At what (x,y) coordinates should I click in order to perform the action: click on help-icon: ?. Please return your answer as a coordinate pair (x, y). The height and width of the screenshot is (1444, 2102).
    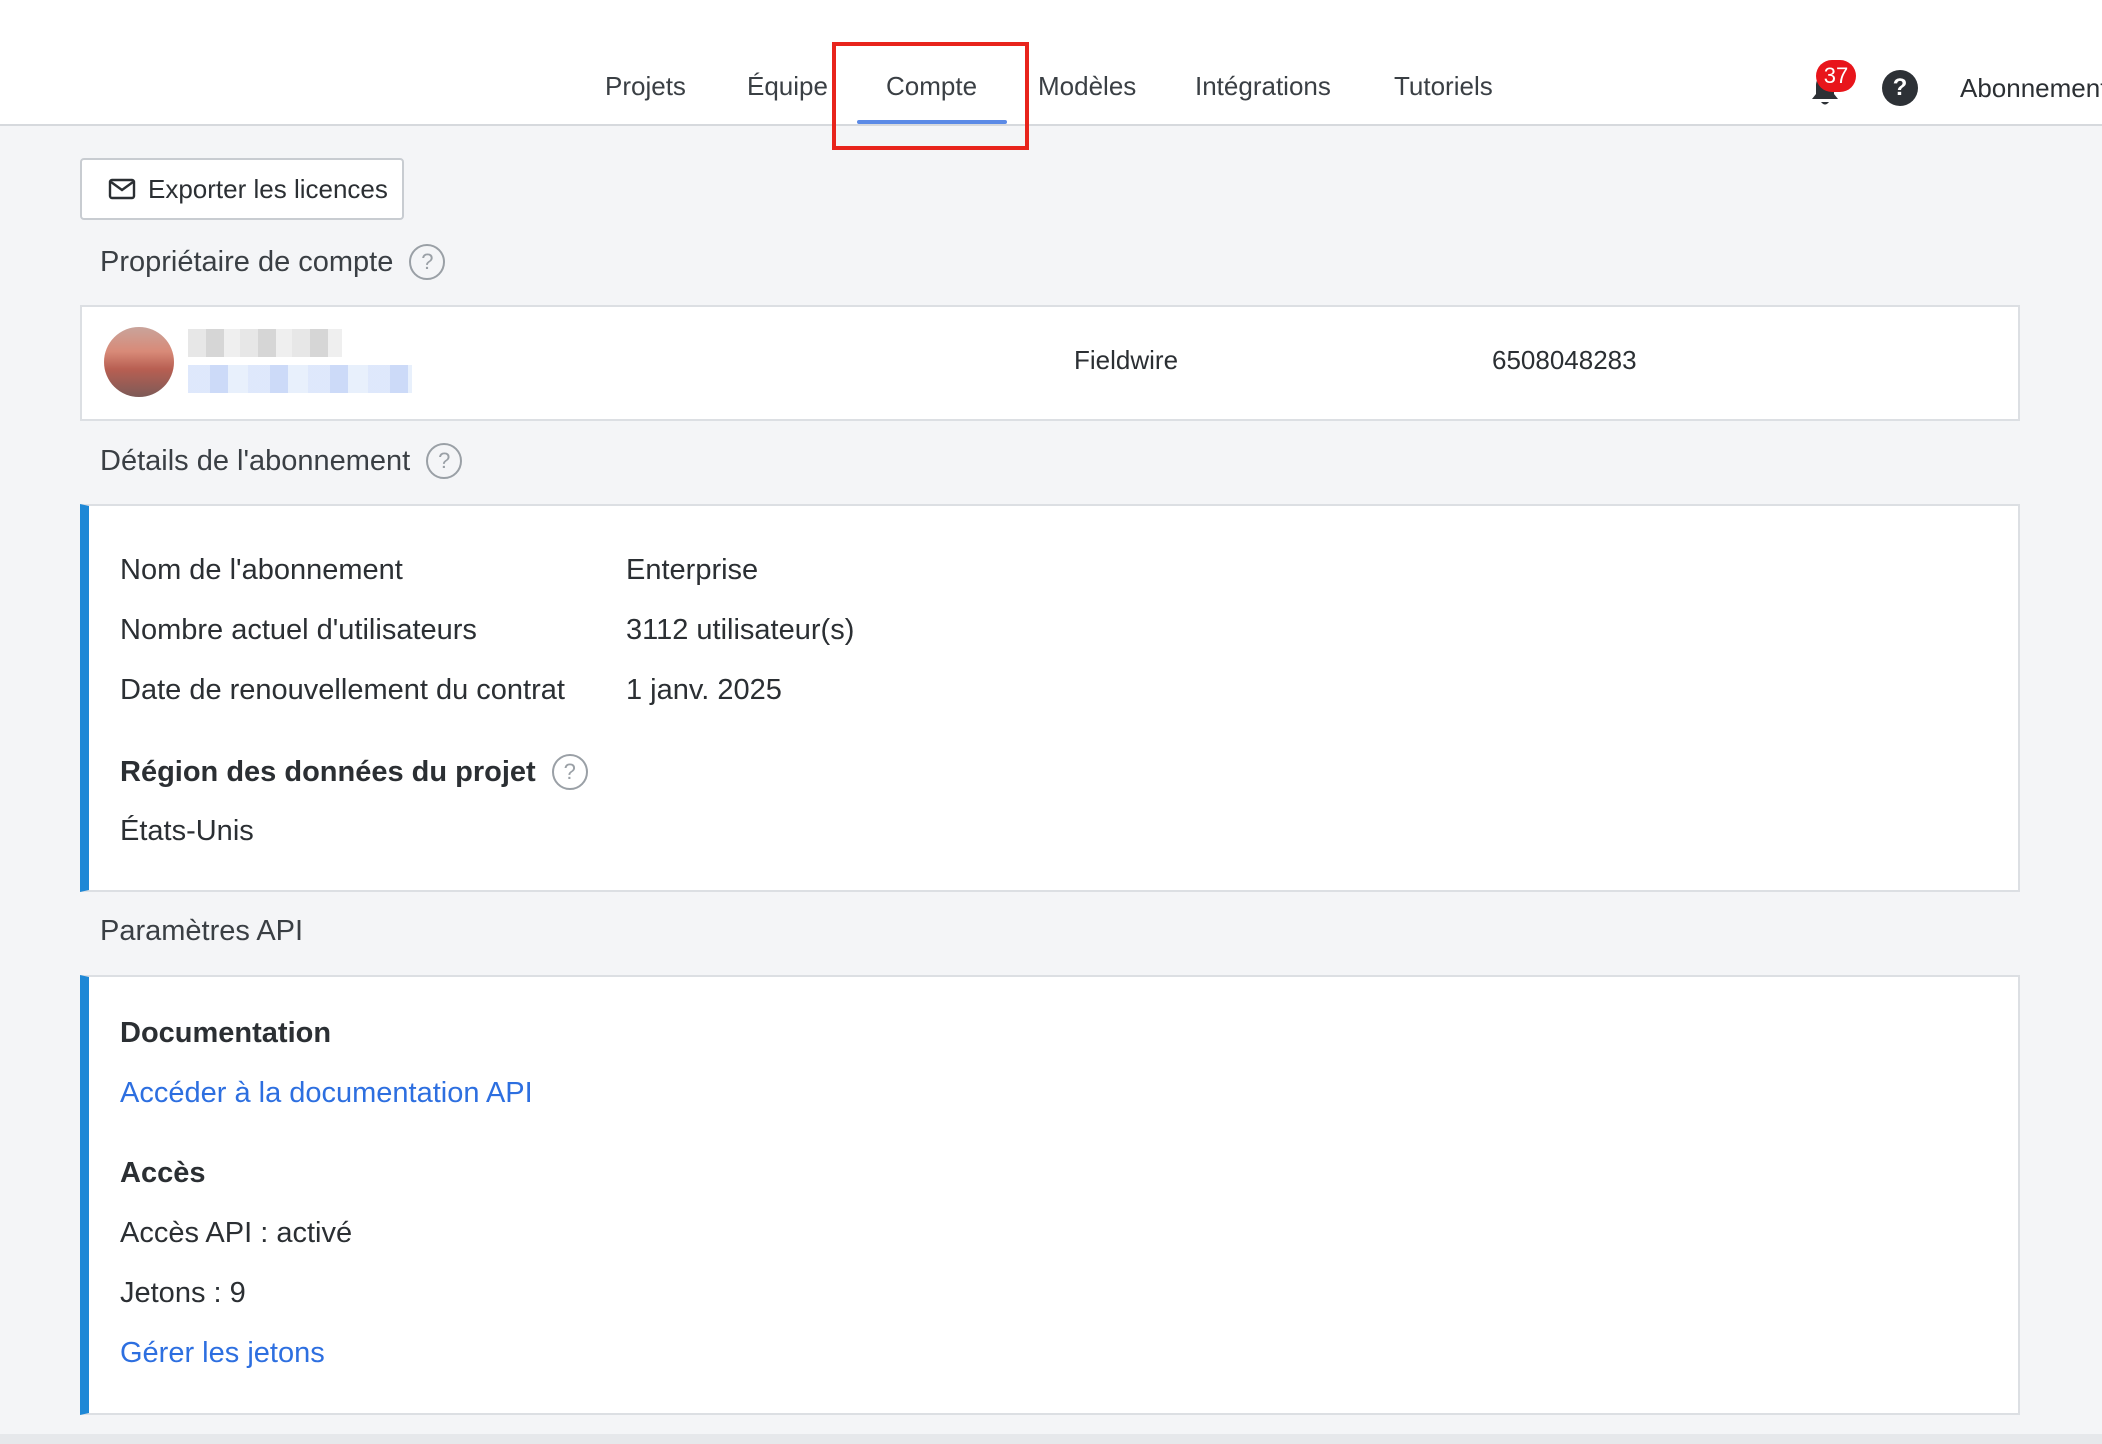
    Looking at the image, I should click on (1900, 88).